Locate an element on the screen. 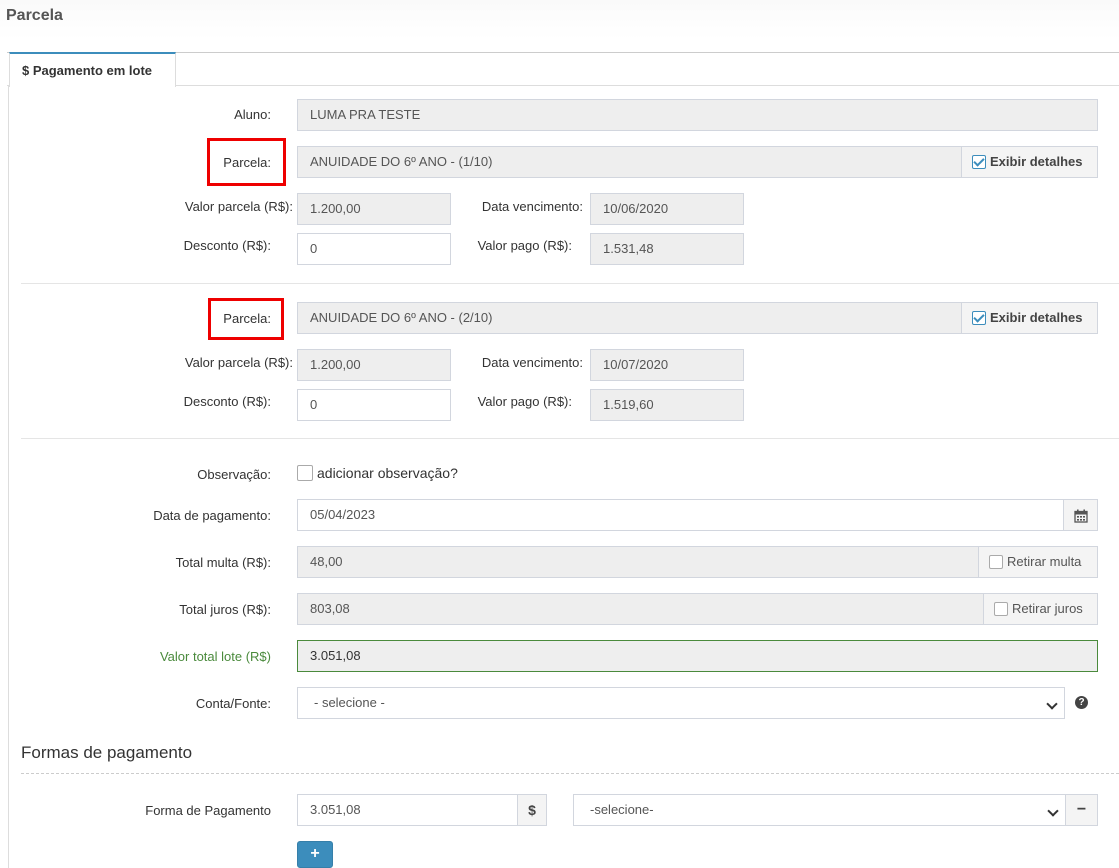  conta-fonte-label: Conta/Fonte: is located at coordinates (233, 703).